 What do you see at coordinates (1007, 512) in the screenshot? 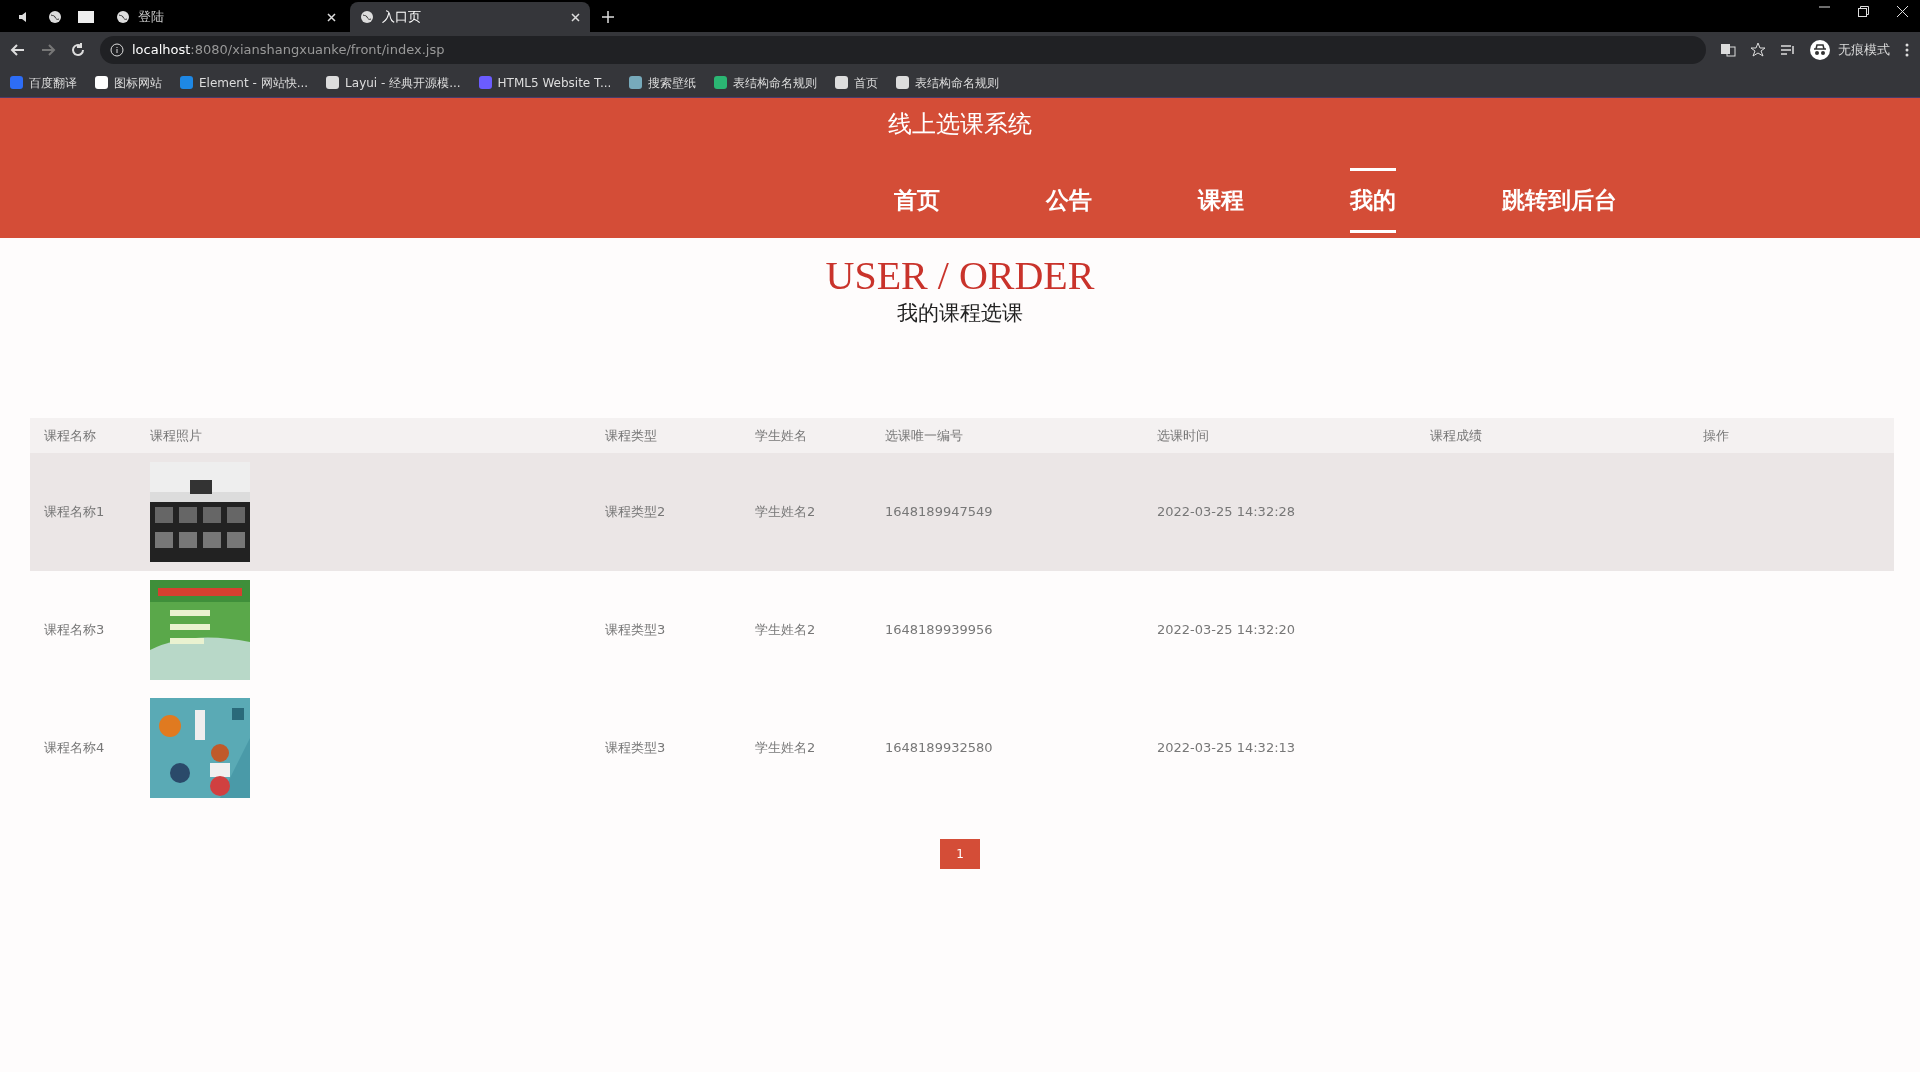
I see `table-cell: 1648189947549` at bounding box center [1007, 512].